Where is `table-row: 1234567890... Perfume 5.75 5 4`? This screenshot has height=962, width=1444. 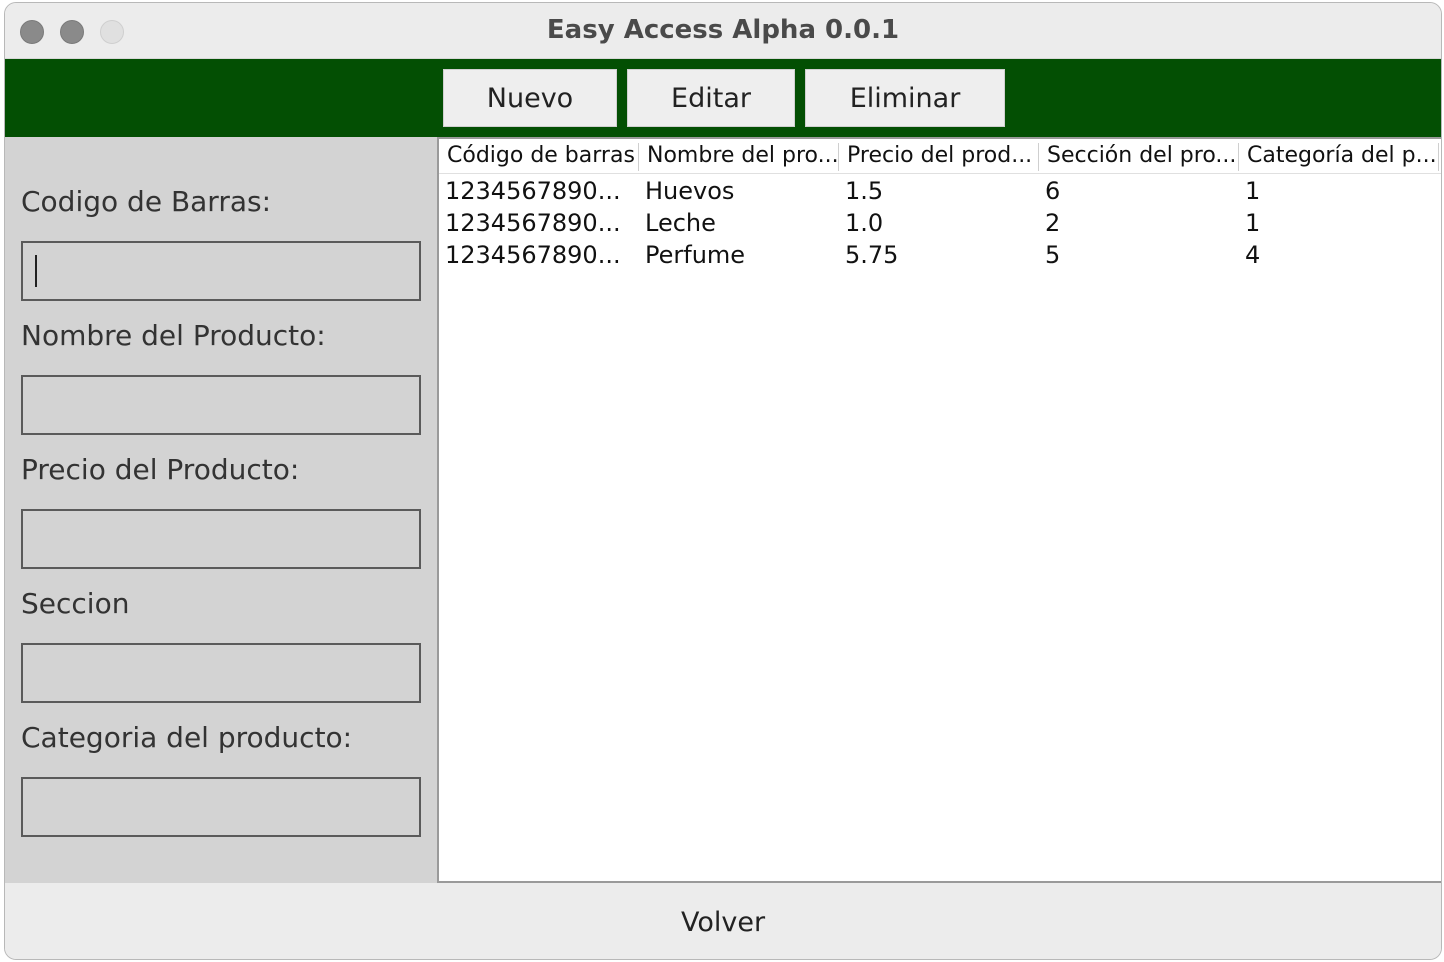 table-row: 1234567890... Perfume 5.75 5 4 is located at coordinates (940, 255).